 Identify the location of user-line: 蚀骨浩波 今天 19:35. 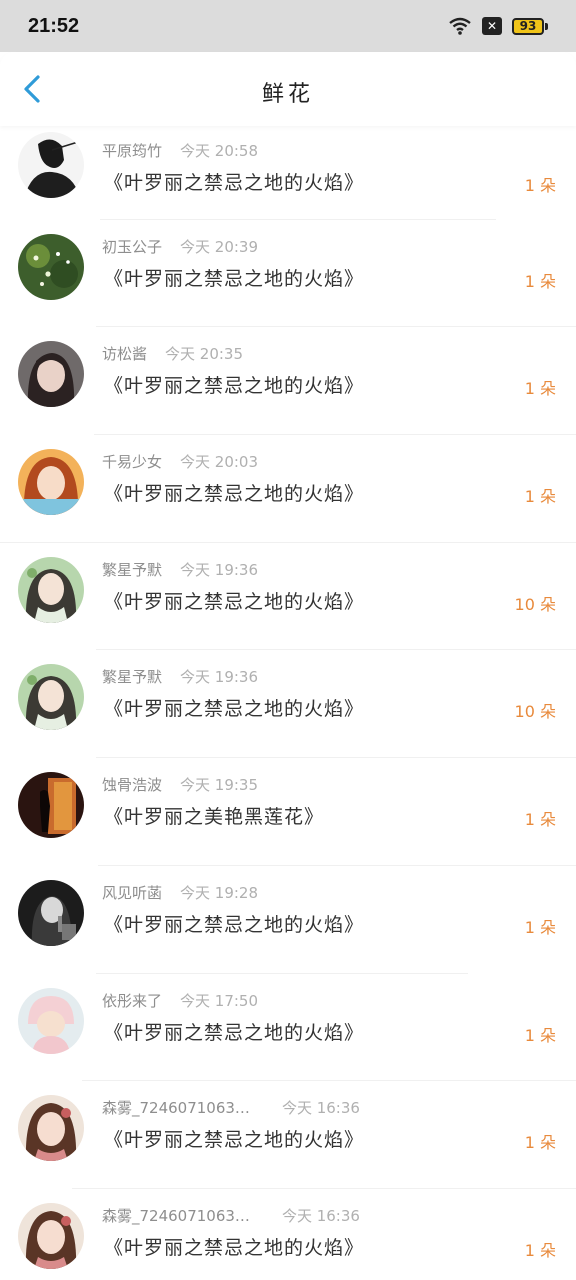
(180, 784).